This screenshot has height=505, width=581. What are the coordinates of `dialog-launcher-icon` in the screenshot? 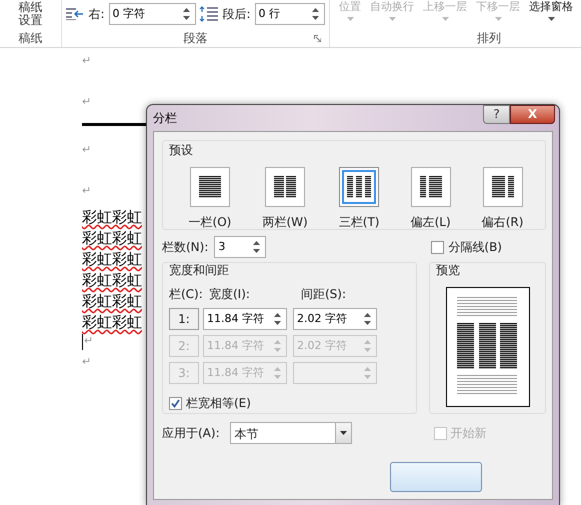 It's located at (317, 38).